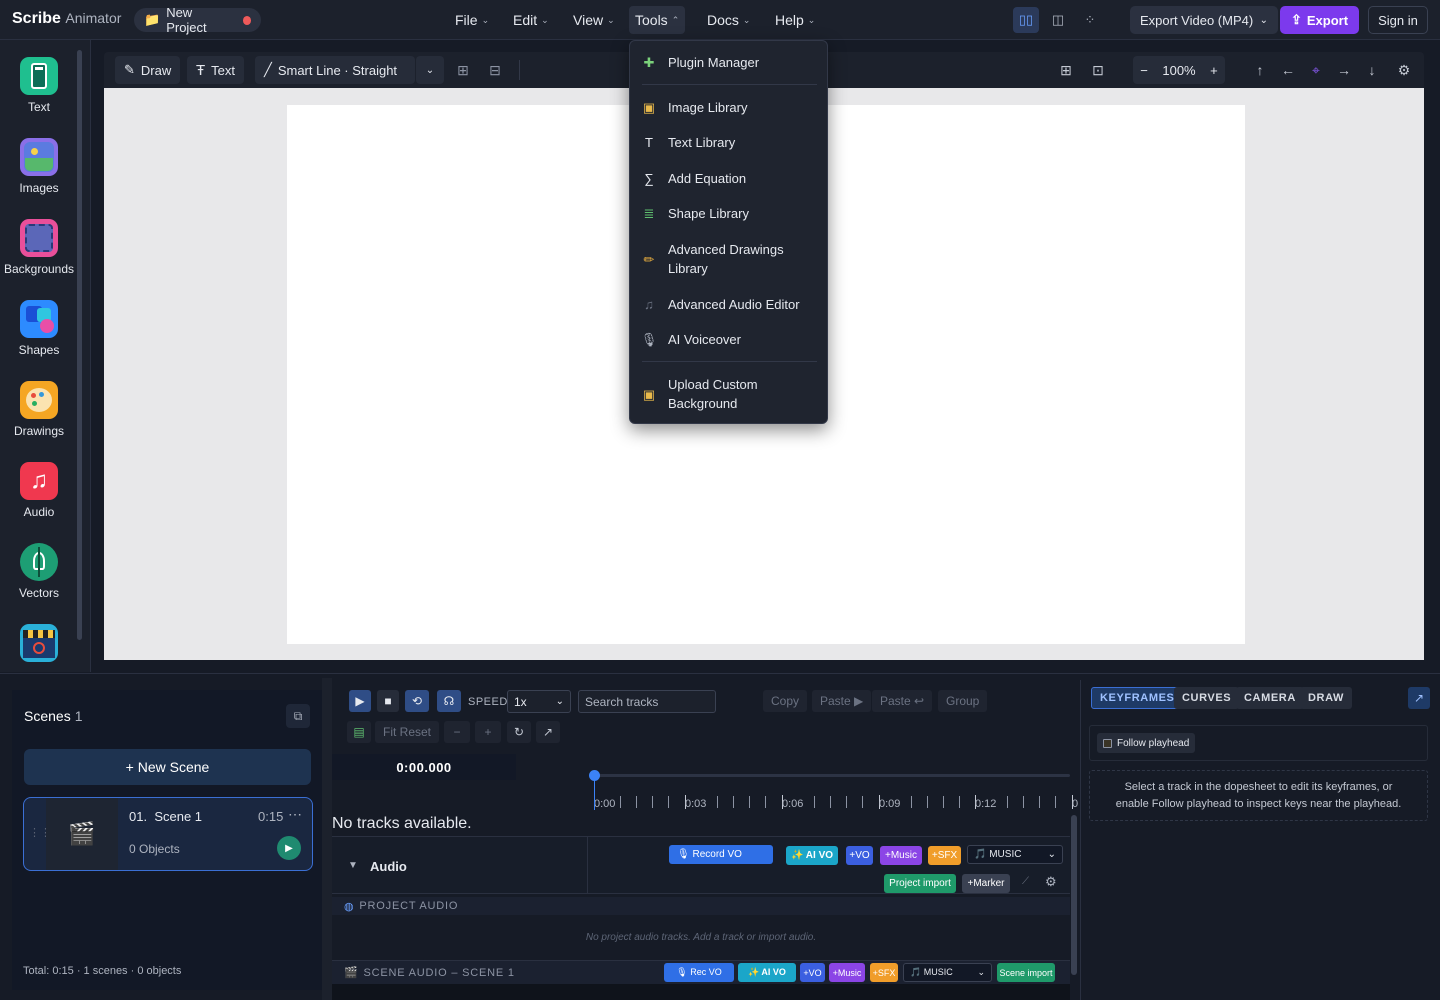  What do you see at coordinates (730, 394) in the screenshot?
I see `menu-item-upload-background: ▣ Upload Custom Background` at bounding box center [730, 394].